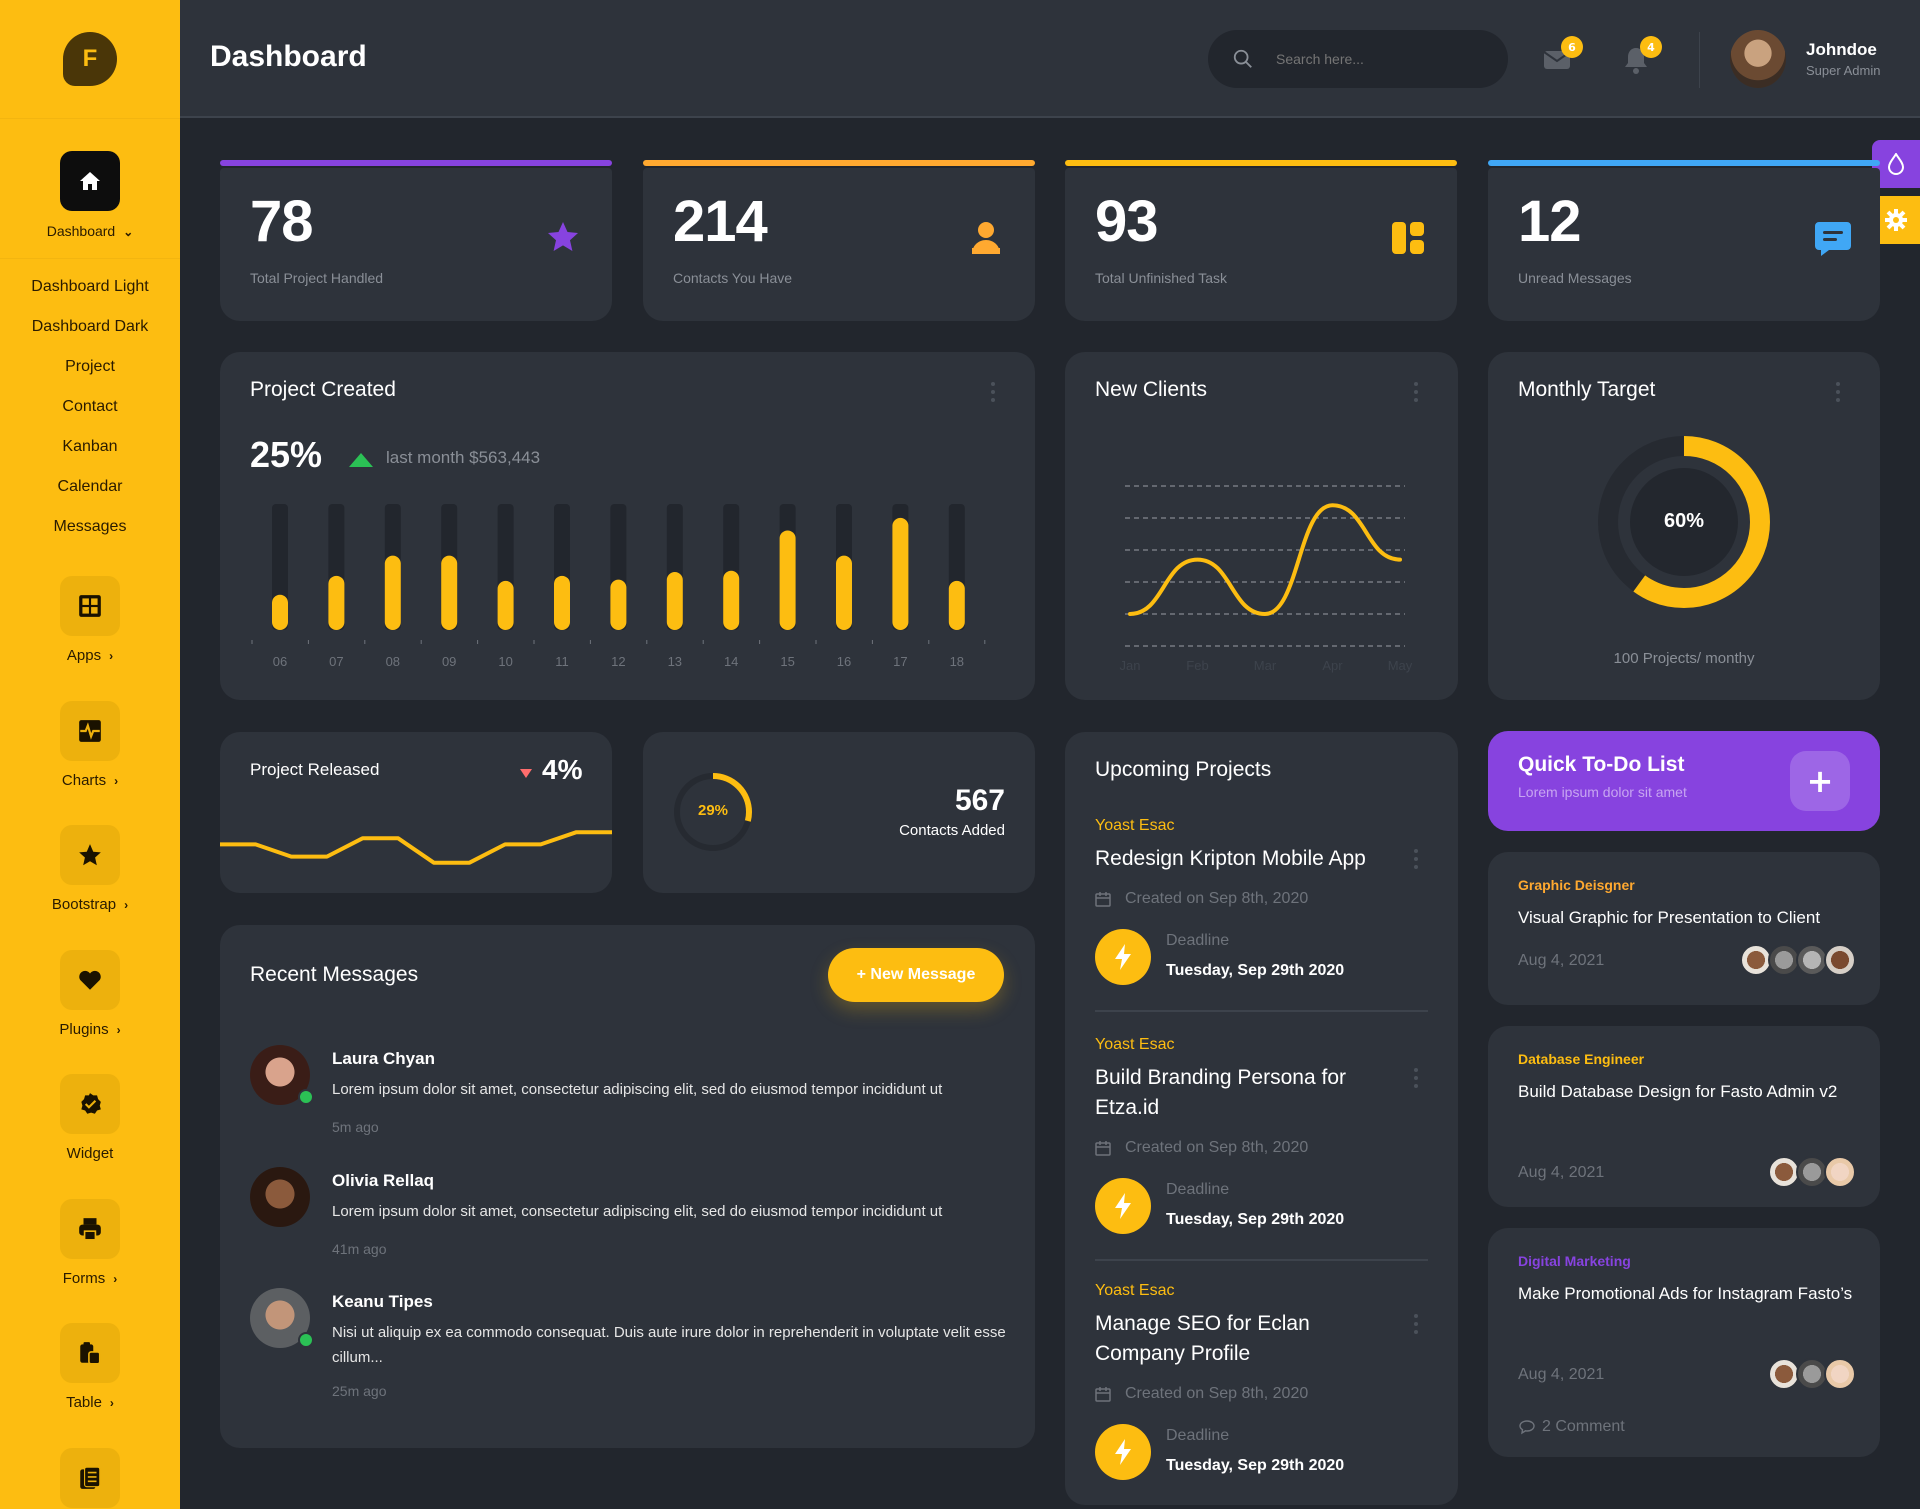  I want to click on stat-label: Contacts You Have, so click(733, 278).